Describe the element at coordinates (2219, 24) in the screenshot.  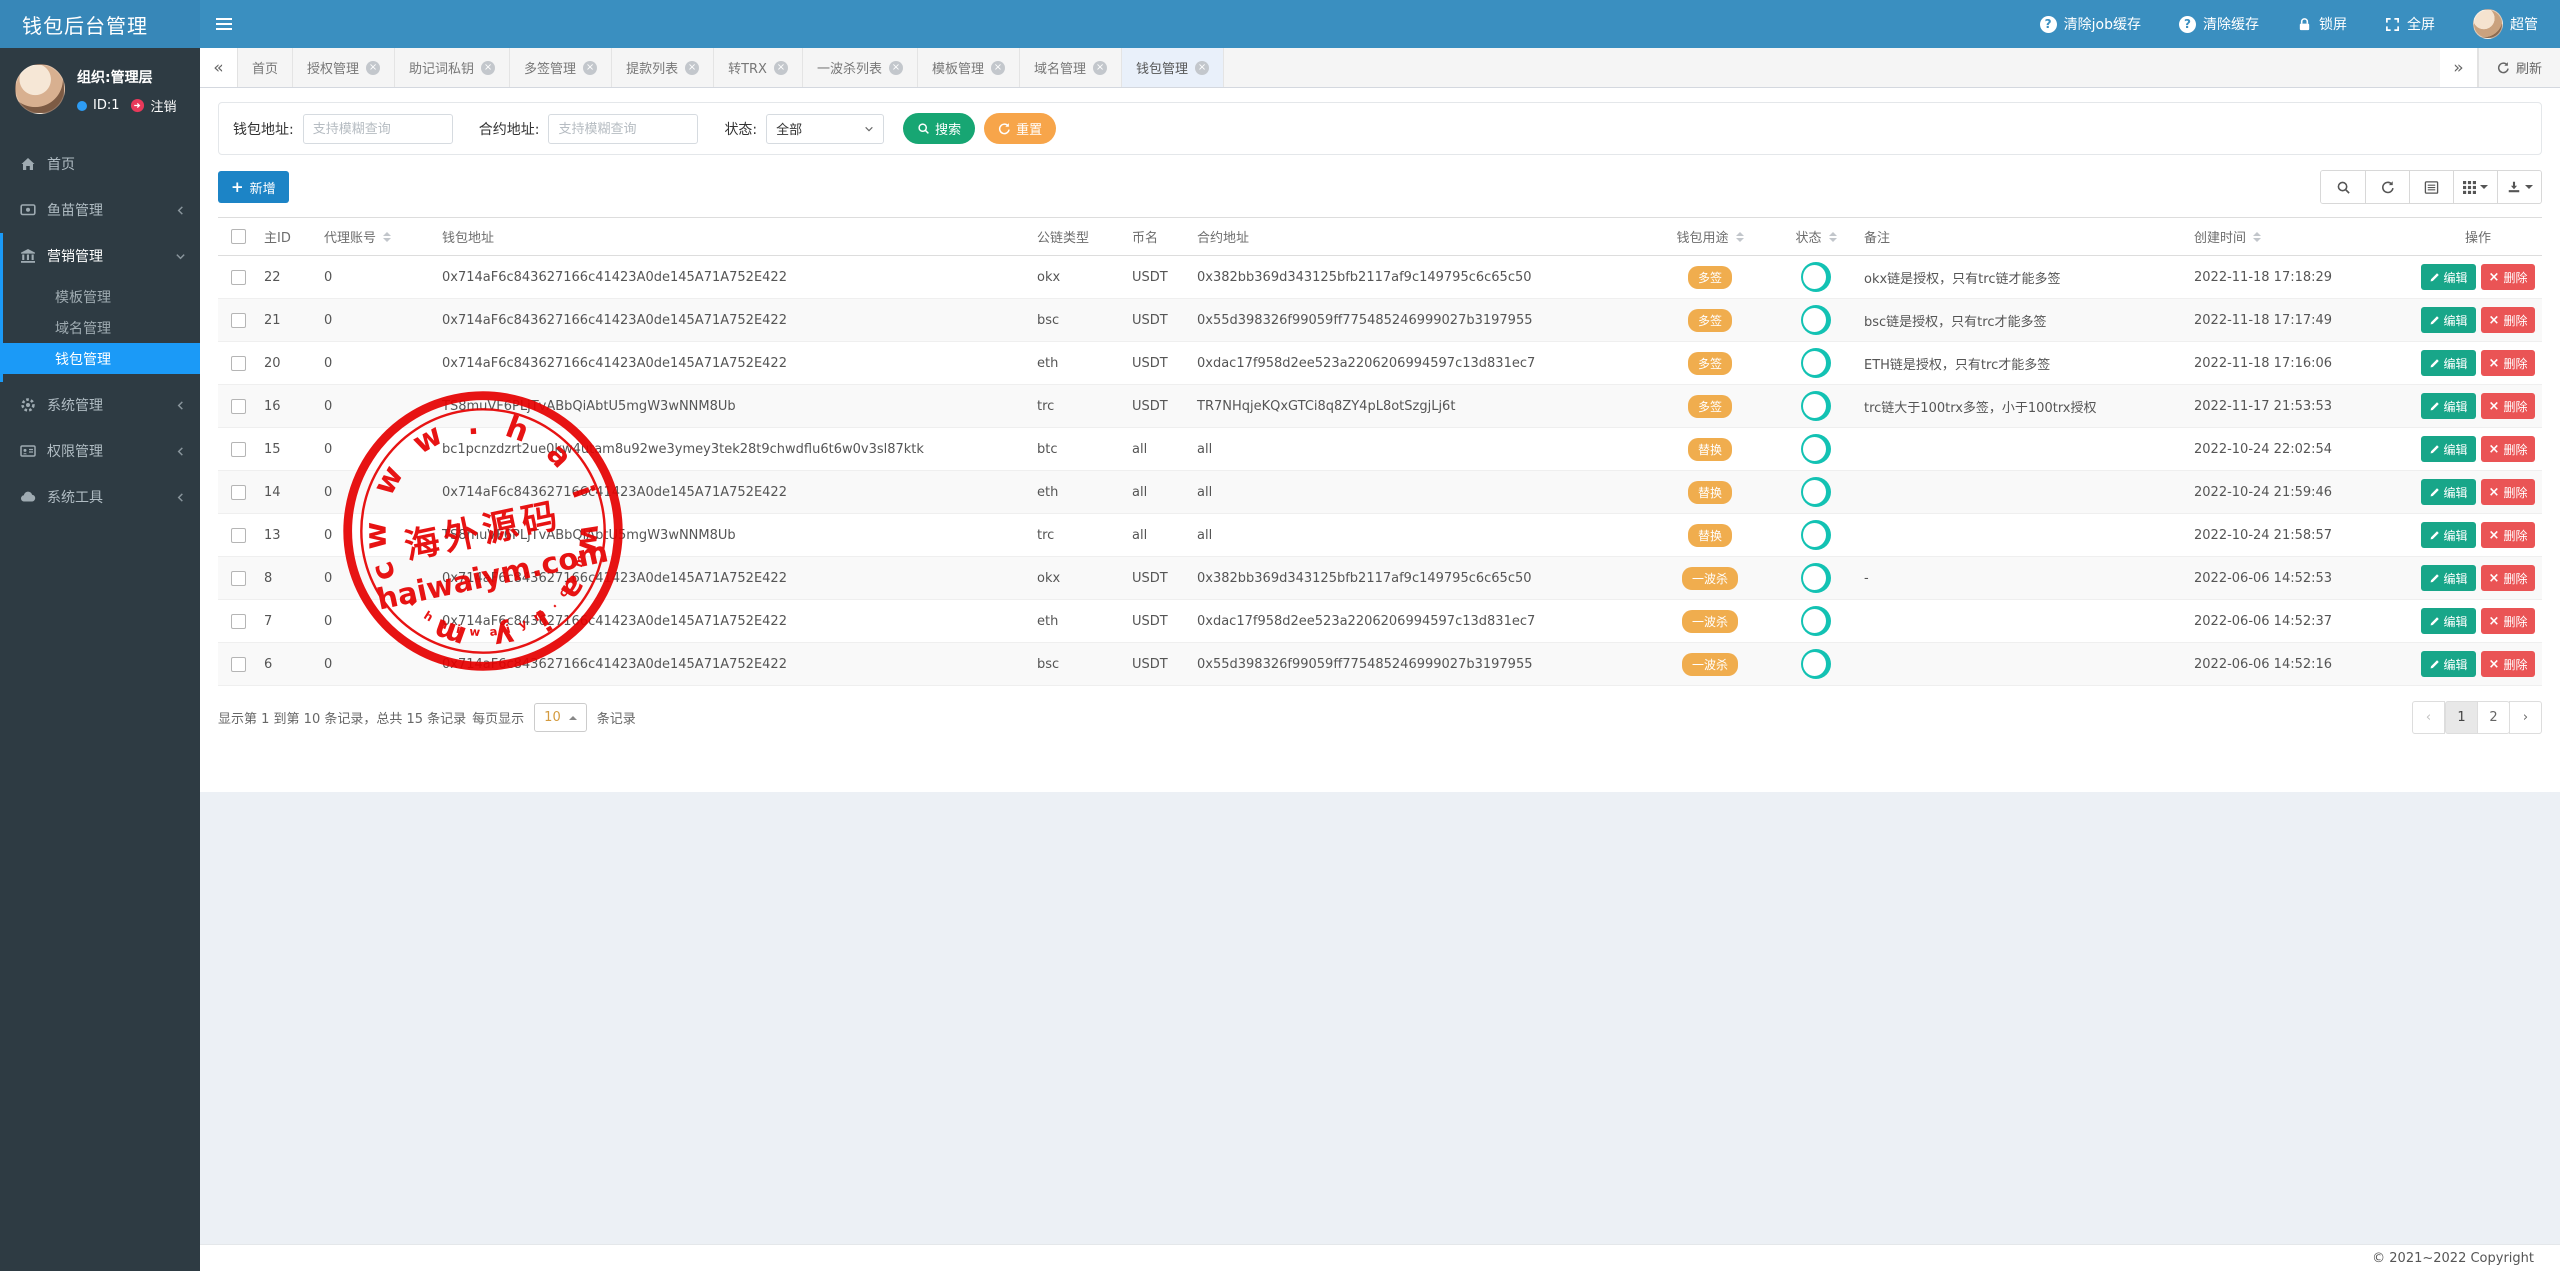
I see `clear-cache-button: ? 清除缓存` at that location.